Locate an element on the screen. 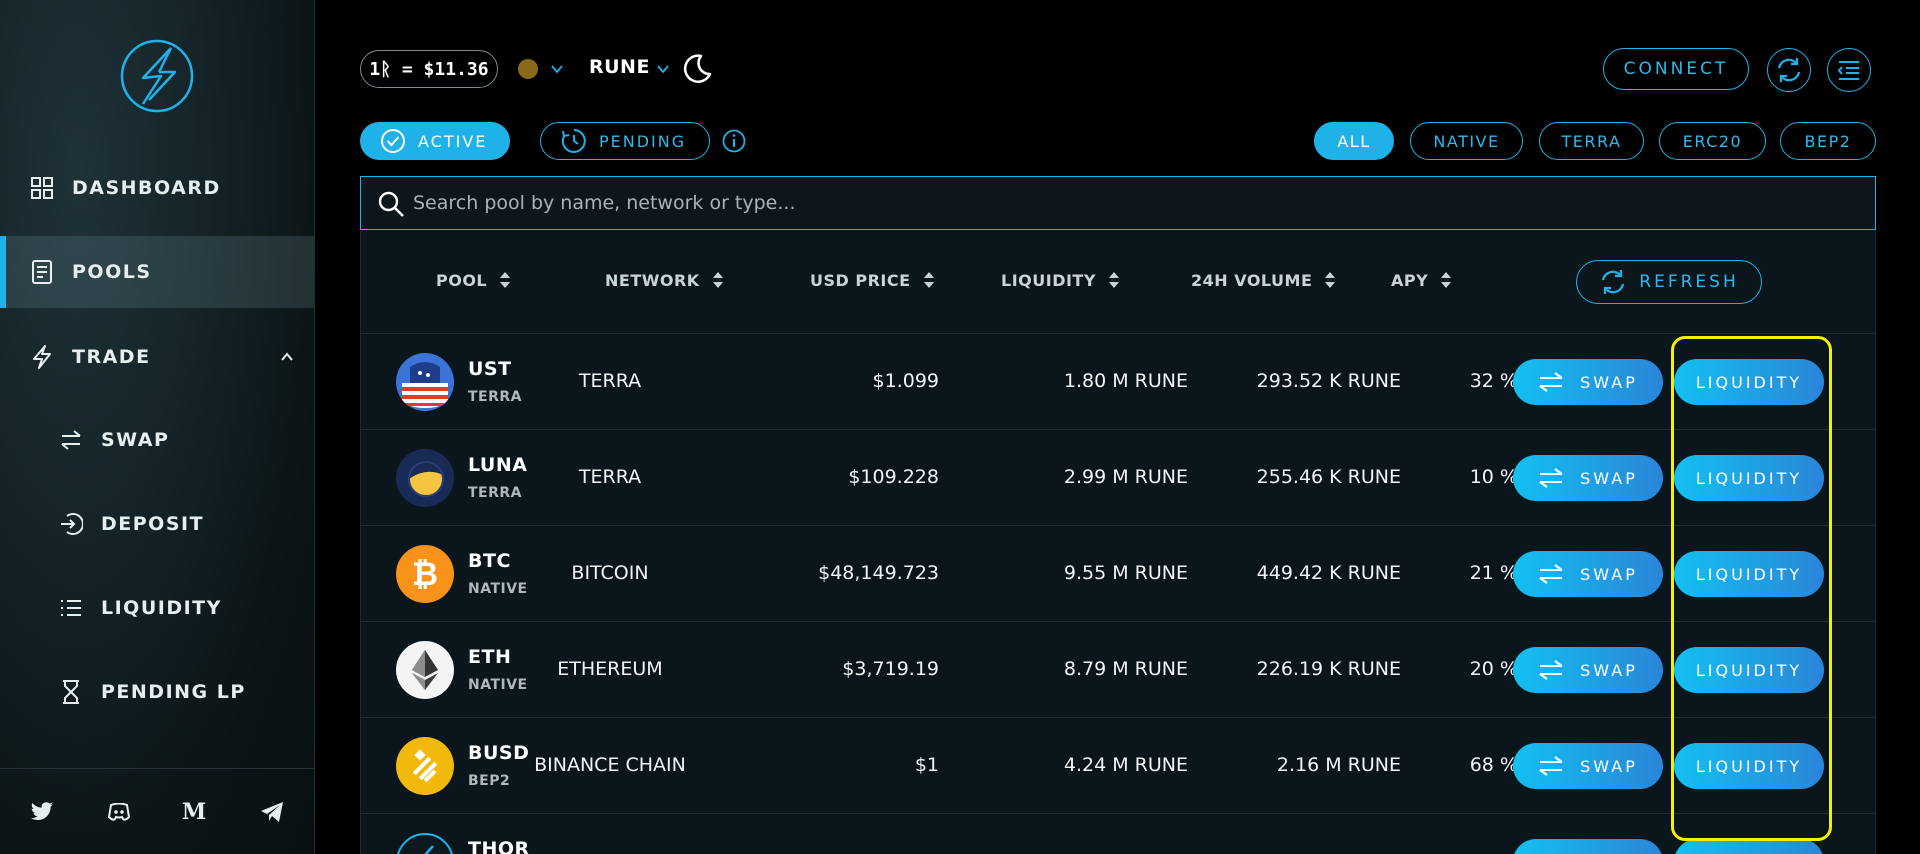 Image resolution: width=1920 pixels, height=854 pixels. pool-liquidity: 9.55 M RUNE is located at coordinates (1125, 573).